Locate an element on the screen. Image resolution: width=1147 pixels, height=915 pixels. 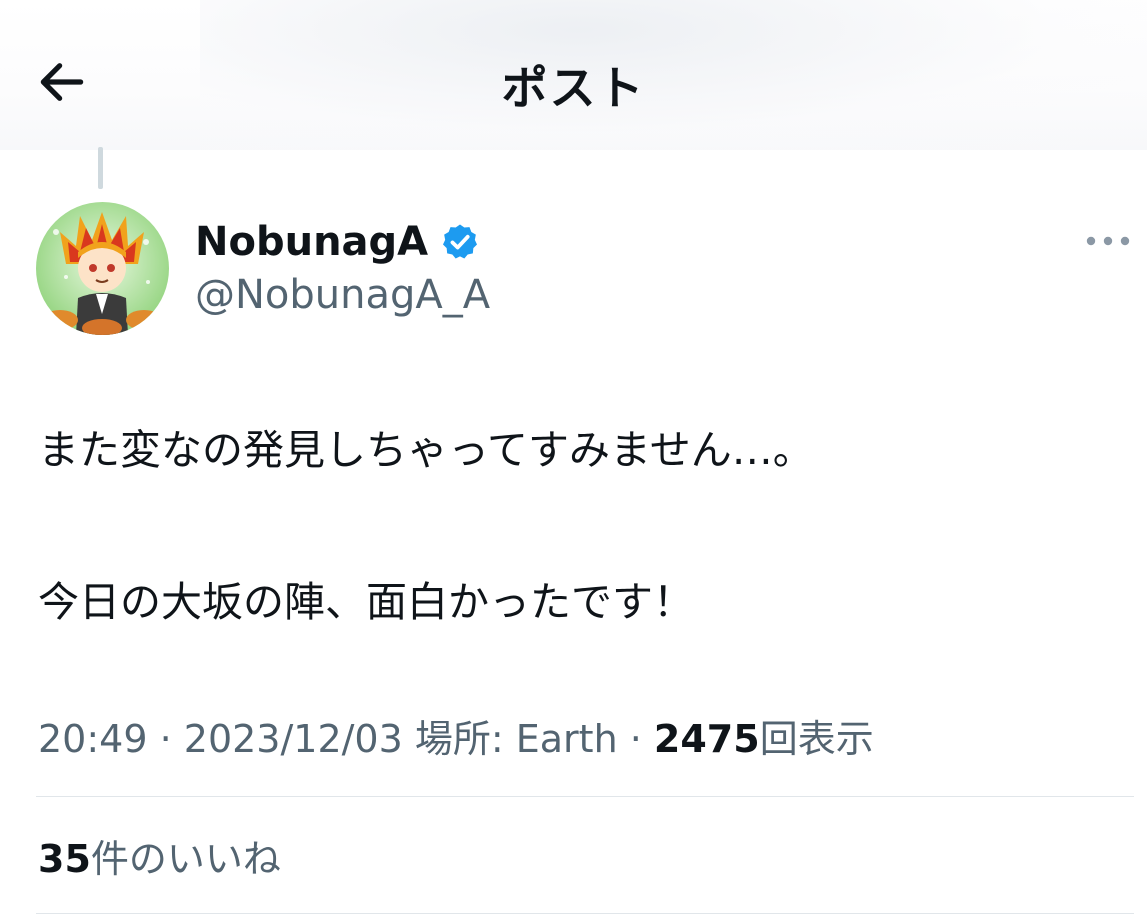
more-options-button is located at coordinates (1108, 241).